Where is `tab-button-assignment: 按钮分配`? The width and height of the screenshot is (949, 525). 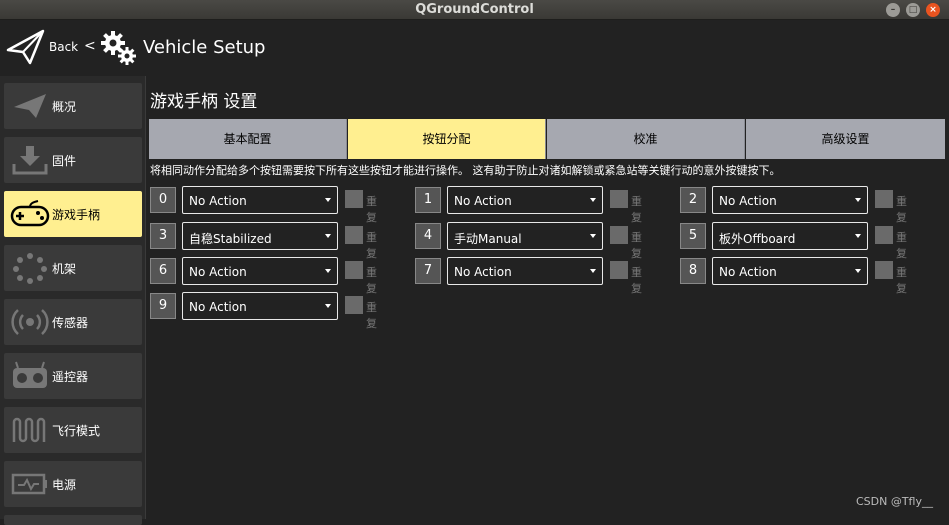 tab-button-assignment: 按钮分配 is located at coordinates (447, 139).